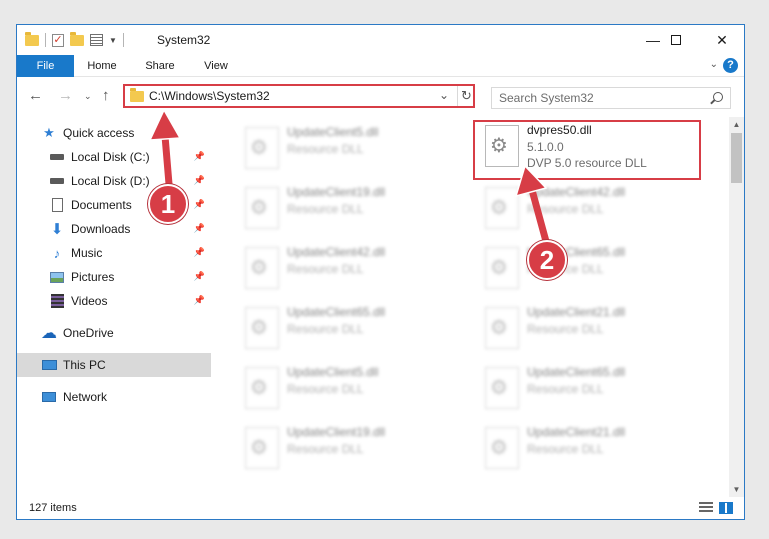  Describe the element at coordinates (209, 96) in the screenshot. I see `address-path: C:\Windows\System32` at that location.